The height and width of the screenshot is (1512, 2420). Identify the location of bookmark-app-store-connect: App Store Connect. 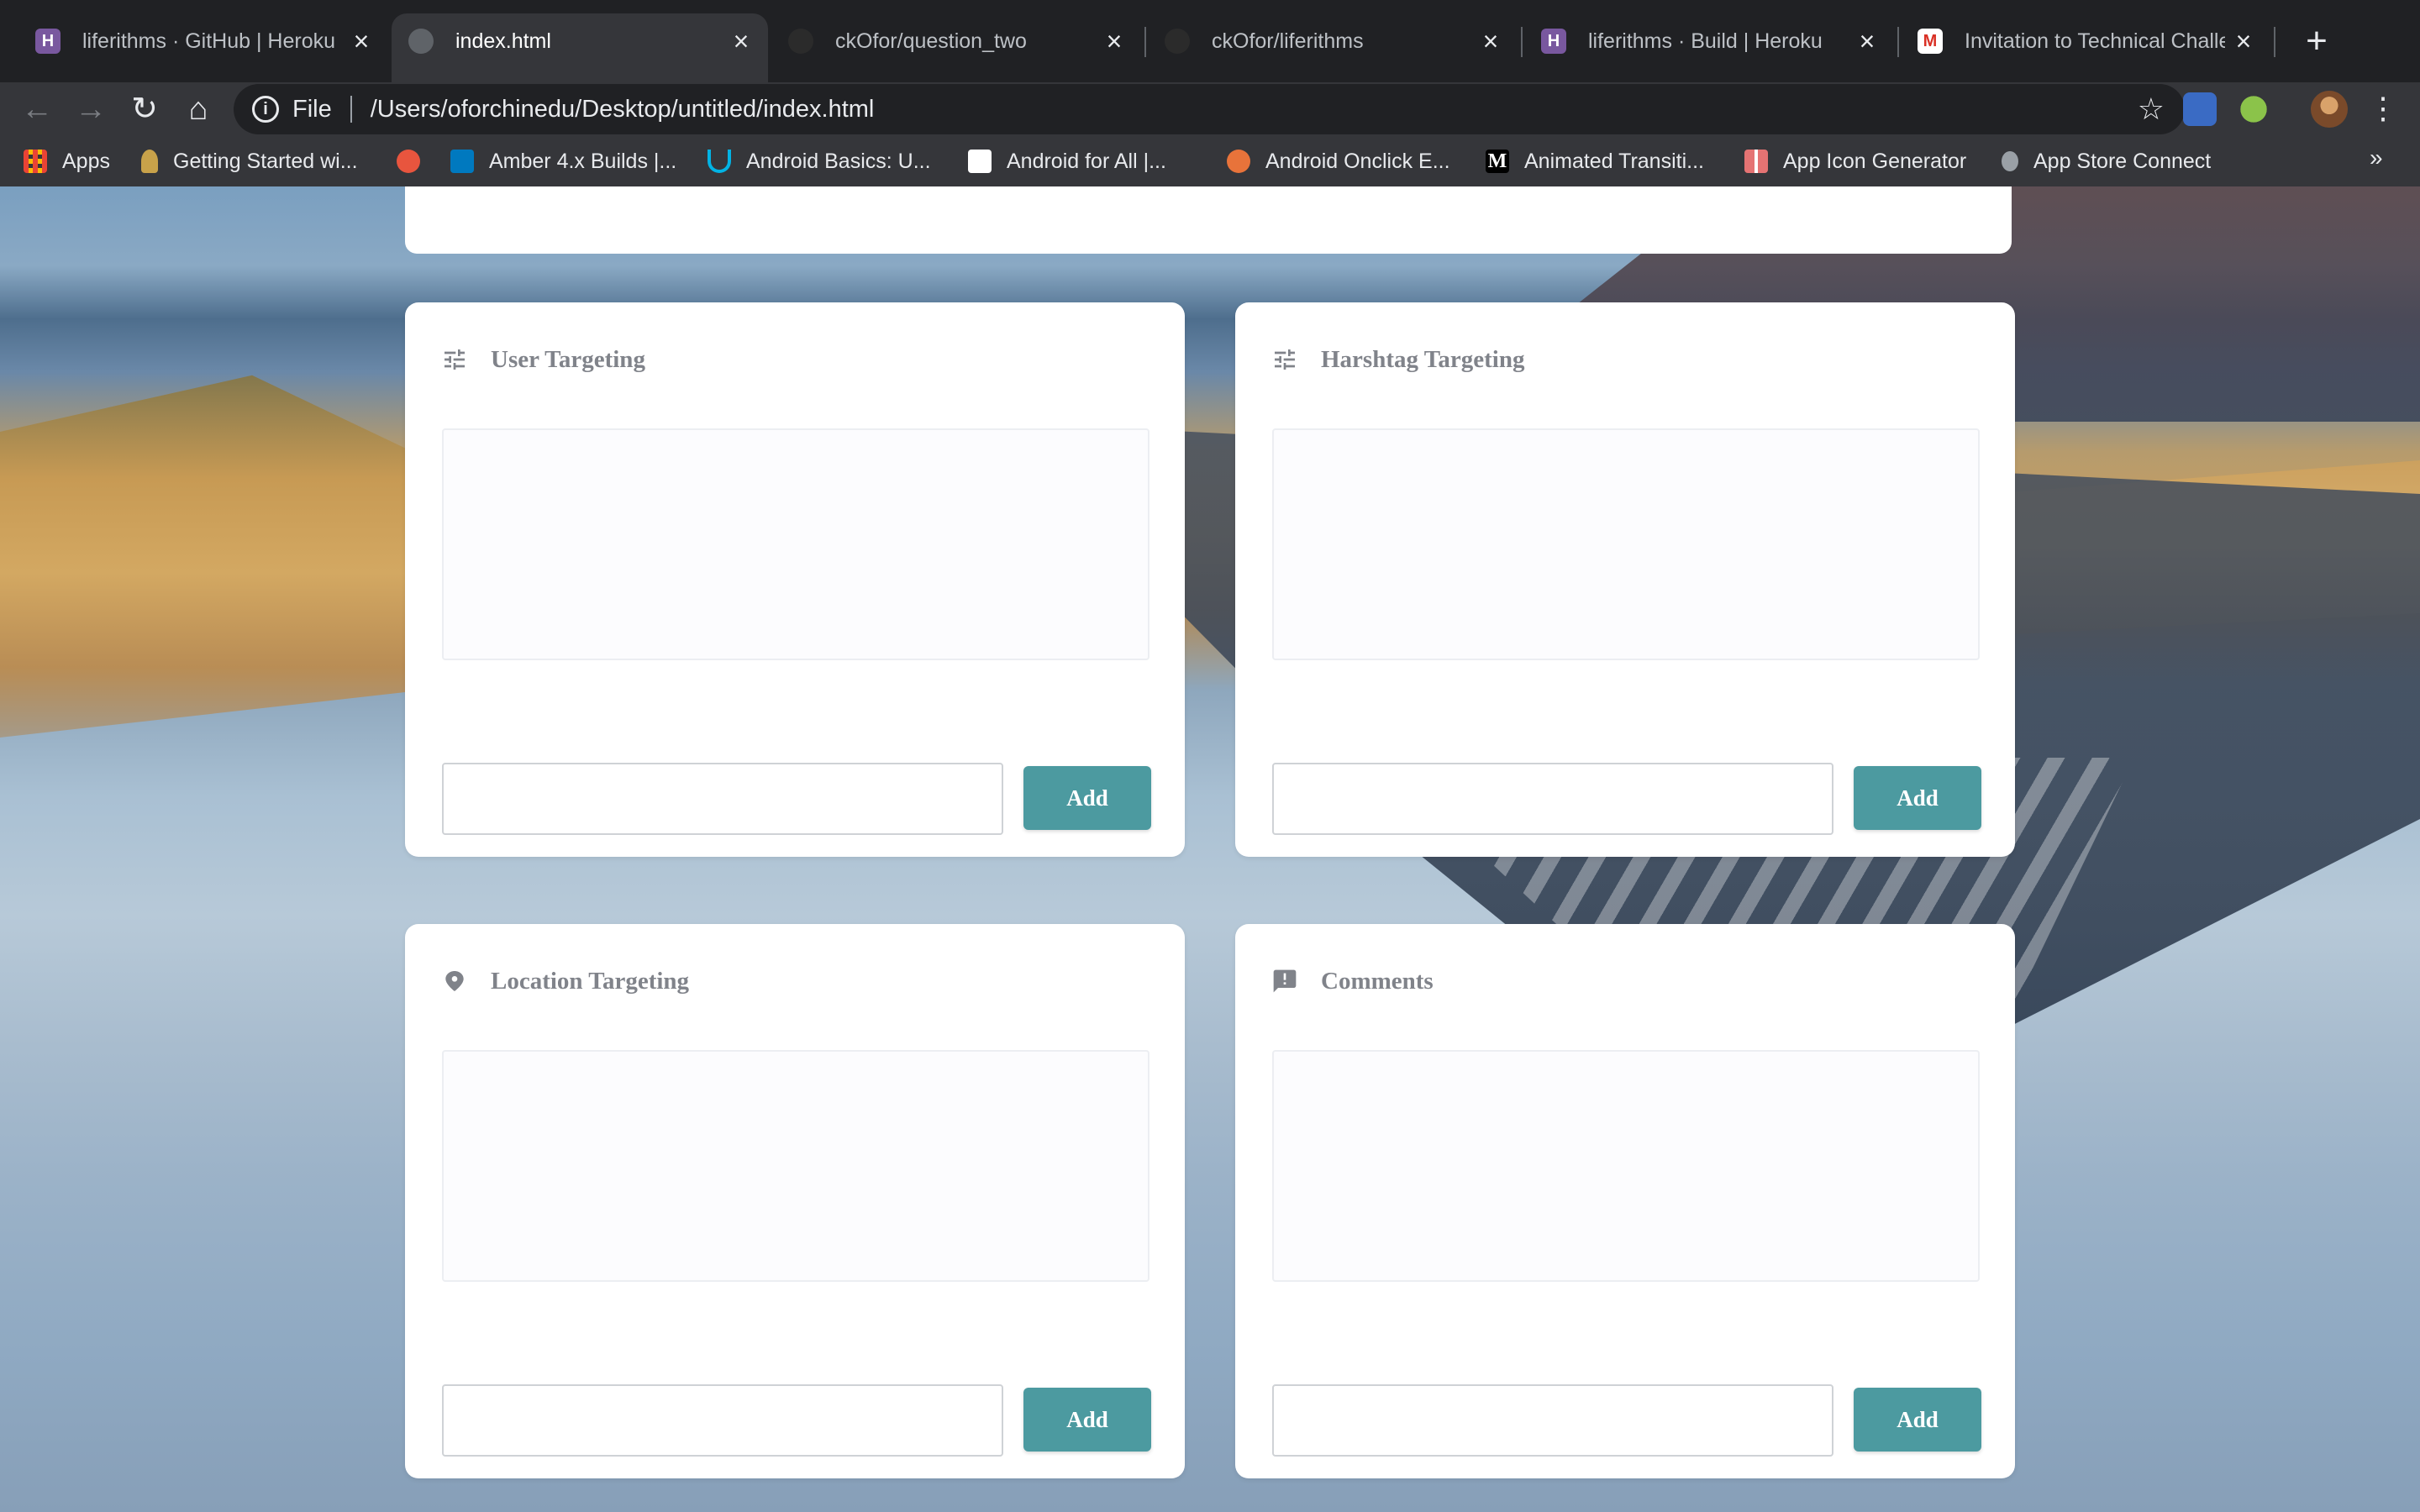
(2106, 161).